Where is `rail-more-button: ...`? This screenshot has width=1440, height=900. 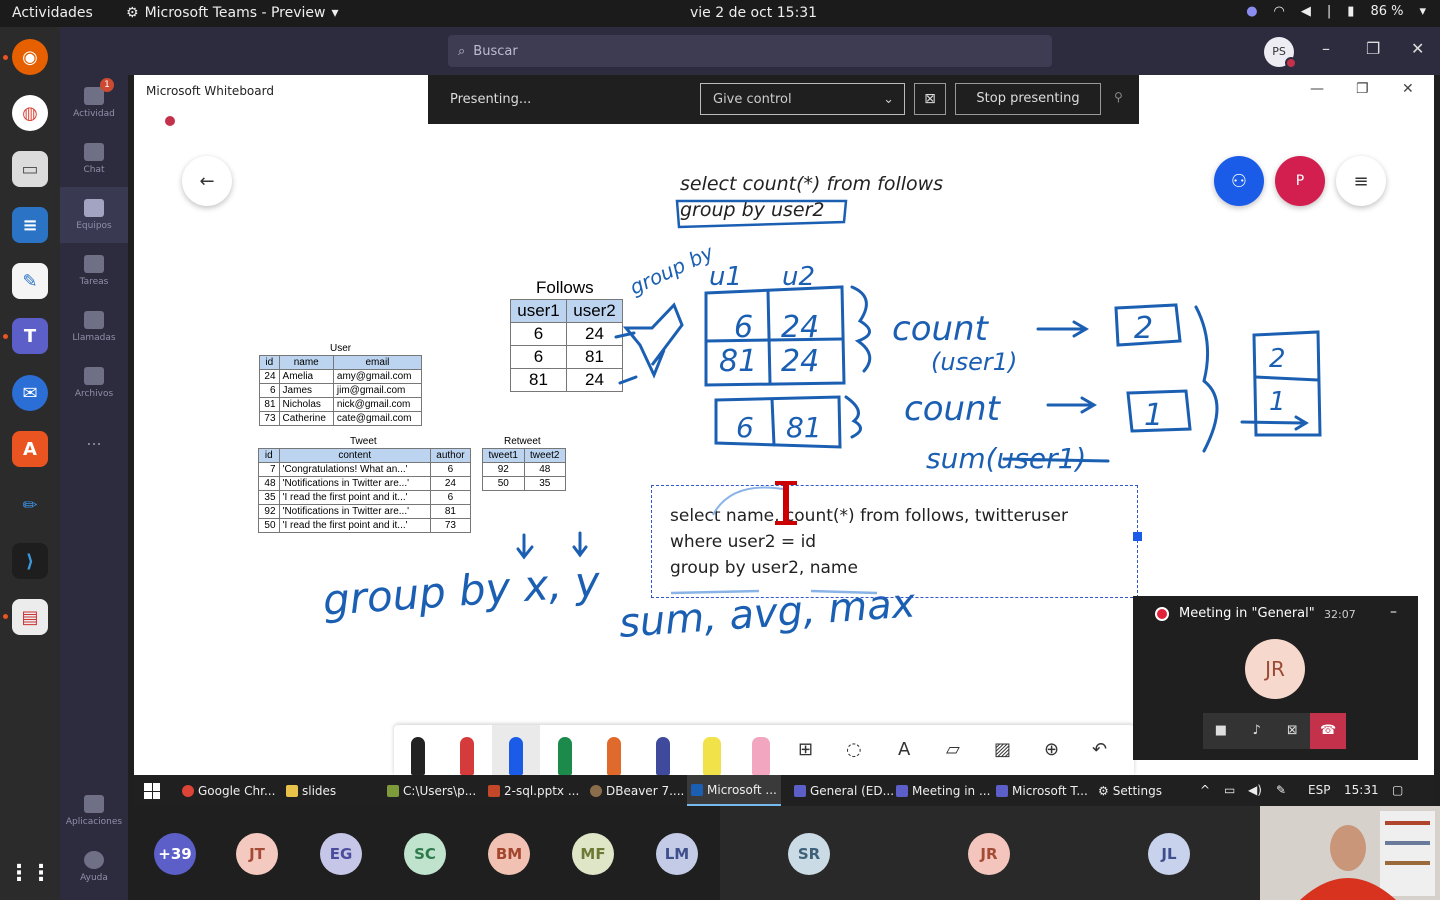 rail-more-button: ... is located at coordinates (94, 439).